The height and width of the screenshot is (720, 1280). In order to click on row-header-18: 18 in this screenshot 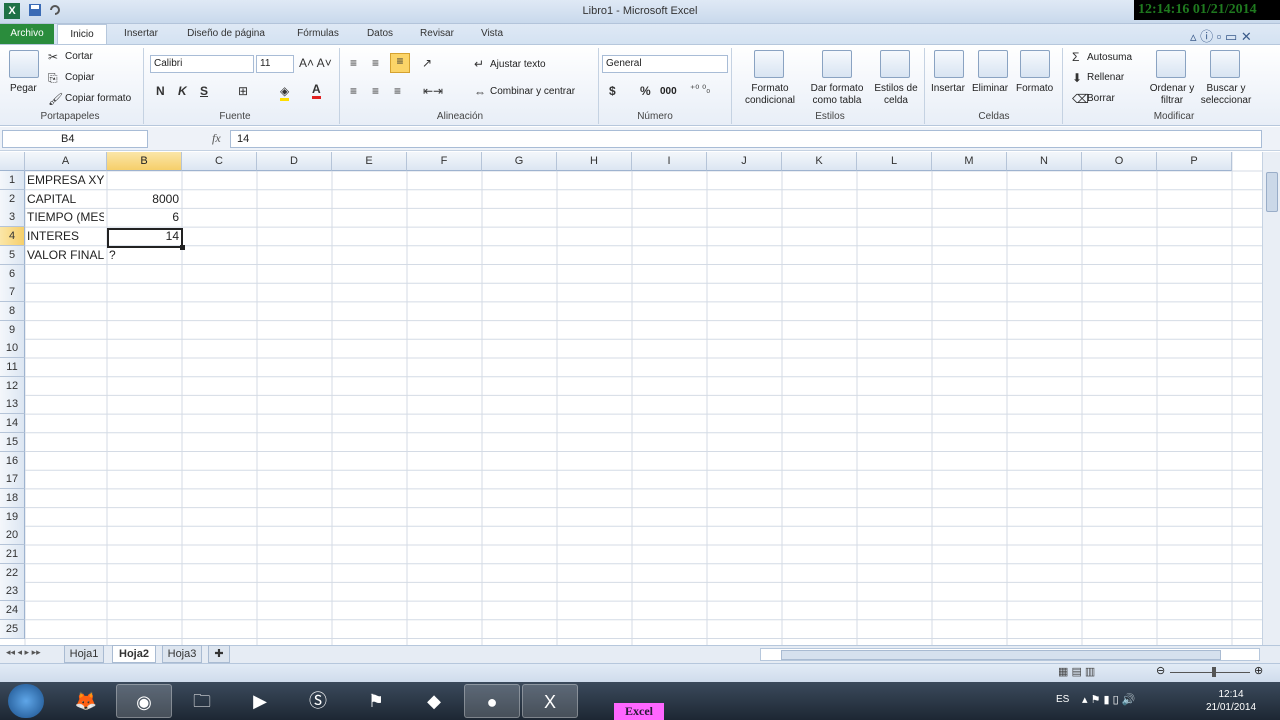, I will do `click(12, 498)`.